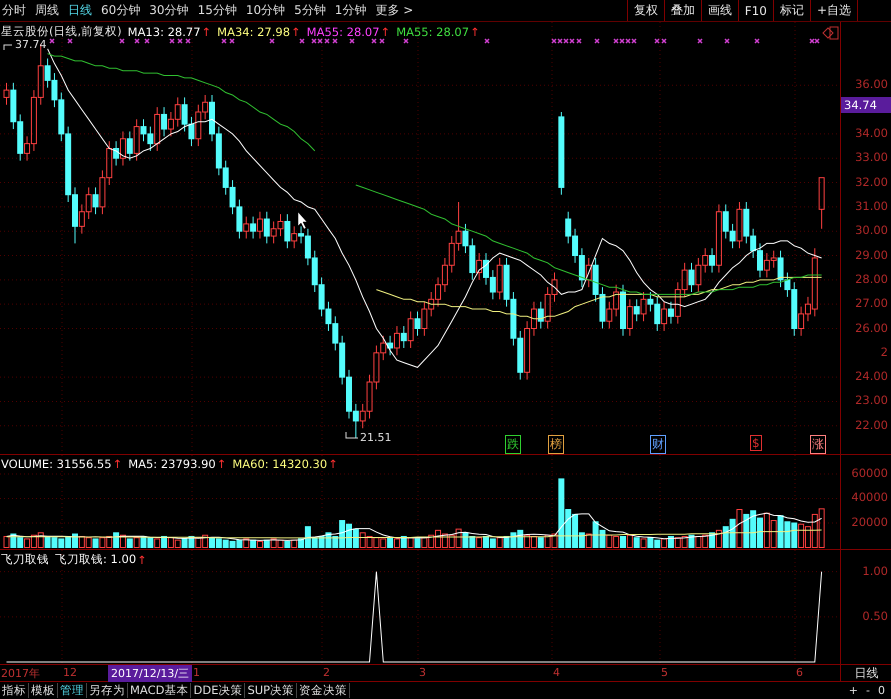  I want to click on date-label: 6, so click(799, 672).